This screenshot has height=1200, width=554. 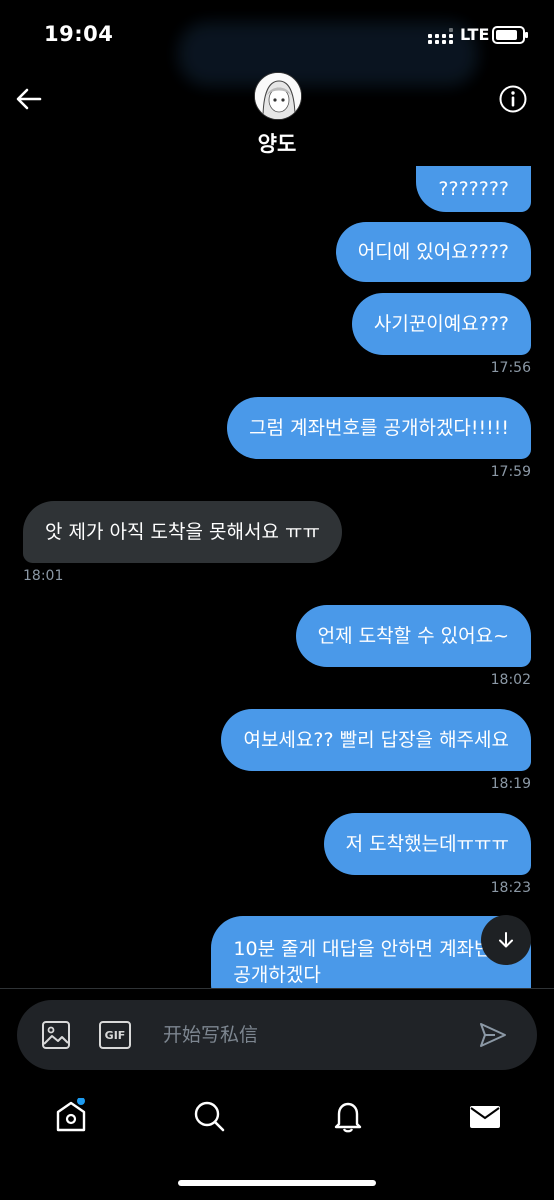 I want to click on message-bubble: 사기꾼이예요???, so click(x=441, y=324).